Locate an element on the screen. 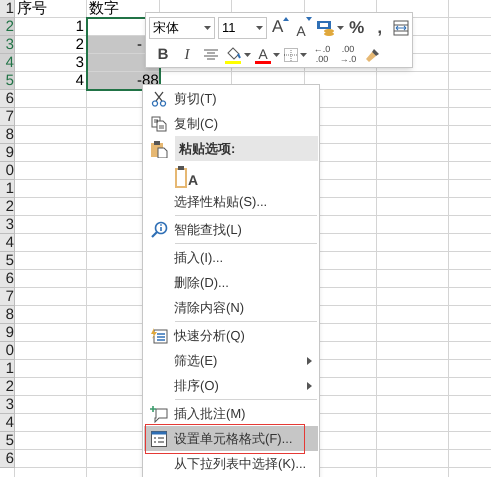  font-color-button: A is located at coordinates (267, 55).